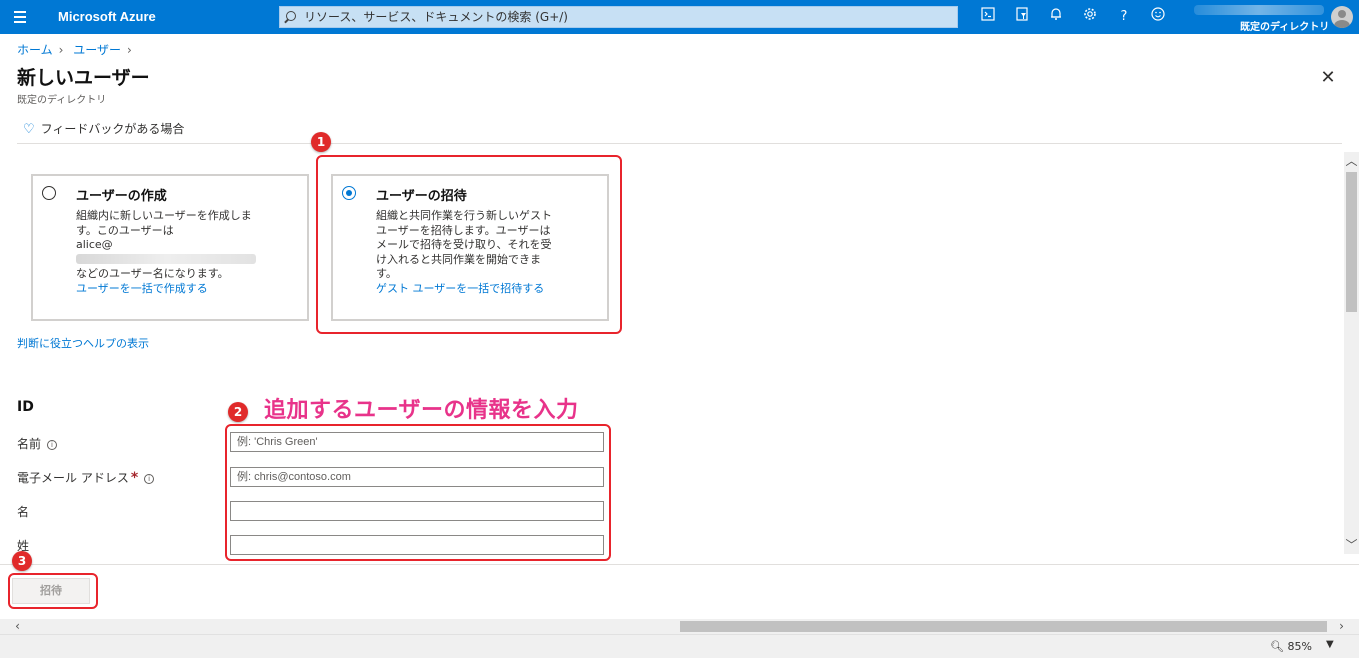 Image resolution: width=1359 pixels, height=658 pixels. I want to click on breadcrumb-home: ホーム, so click(35, 50).